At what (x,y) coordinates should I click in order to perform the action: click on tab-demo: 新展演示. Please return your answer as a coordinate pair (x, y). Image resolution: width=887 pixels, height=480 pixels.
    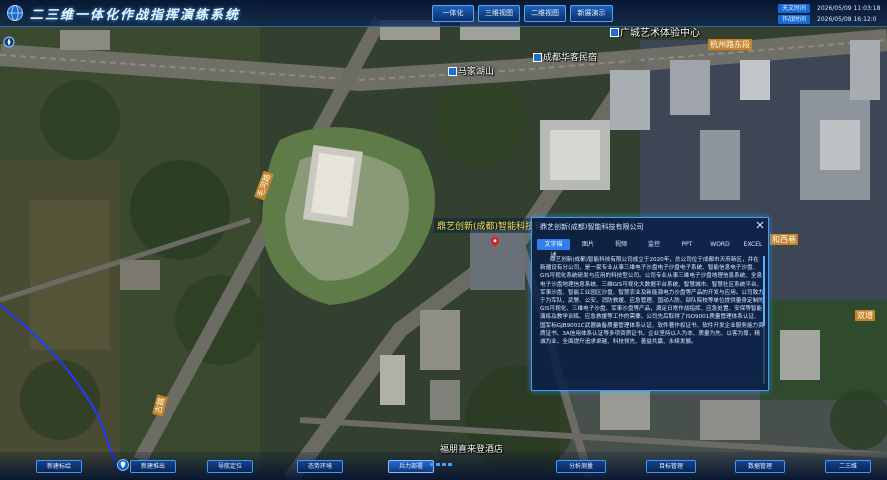
    Looking at the image, I should click on (591, 13).